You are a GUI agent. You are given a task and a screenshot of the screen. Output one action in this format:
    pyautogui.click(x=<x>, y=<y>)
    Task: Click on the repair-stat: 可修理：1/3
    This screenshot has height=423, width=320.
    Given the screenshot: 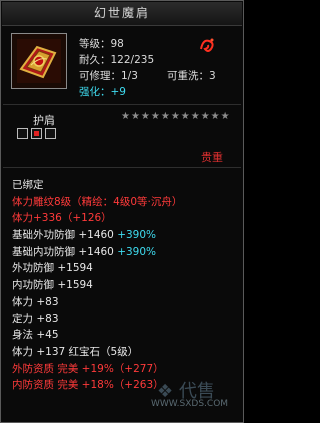 What is the action you would take?
    pyautogui.click(x=108, y=76)
    